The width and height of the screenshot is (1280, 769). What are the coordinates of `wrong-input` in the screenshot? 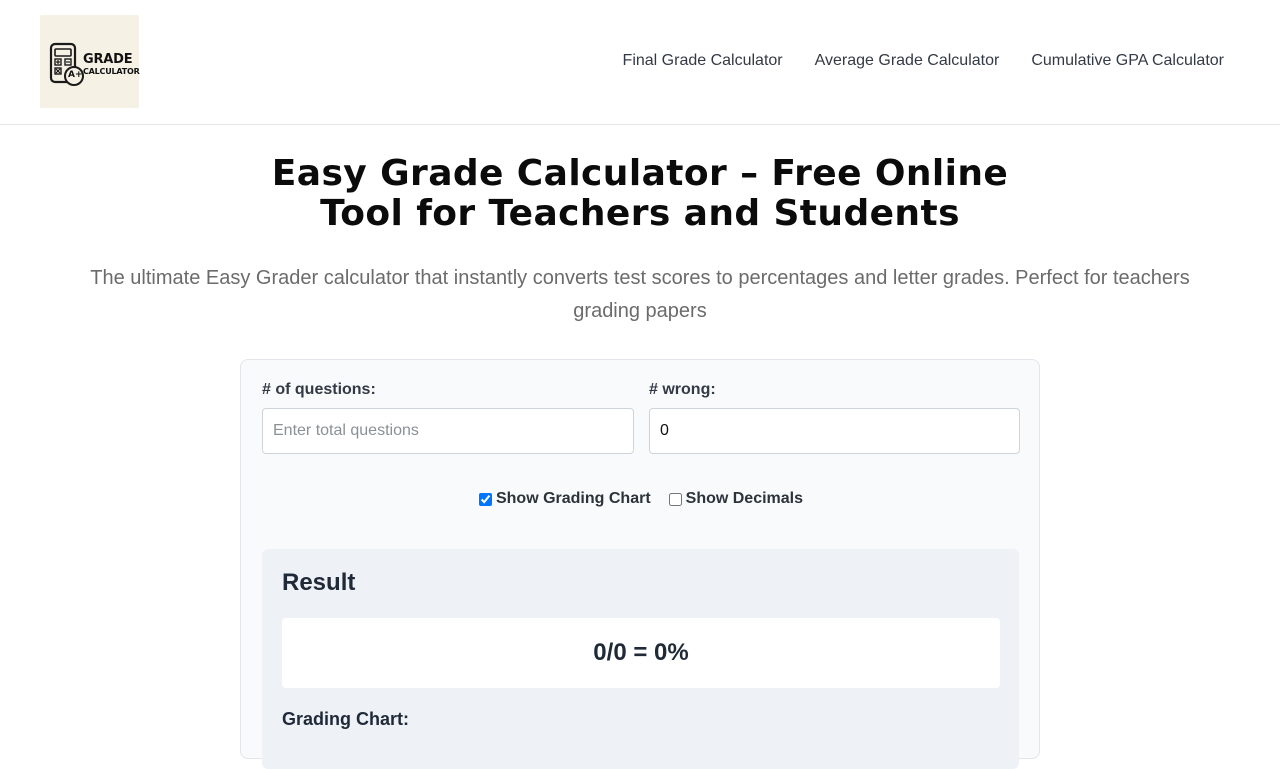 It's located at (834, 431).